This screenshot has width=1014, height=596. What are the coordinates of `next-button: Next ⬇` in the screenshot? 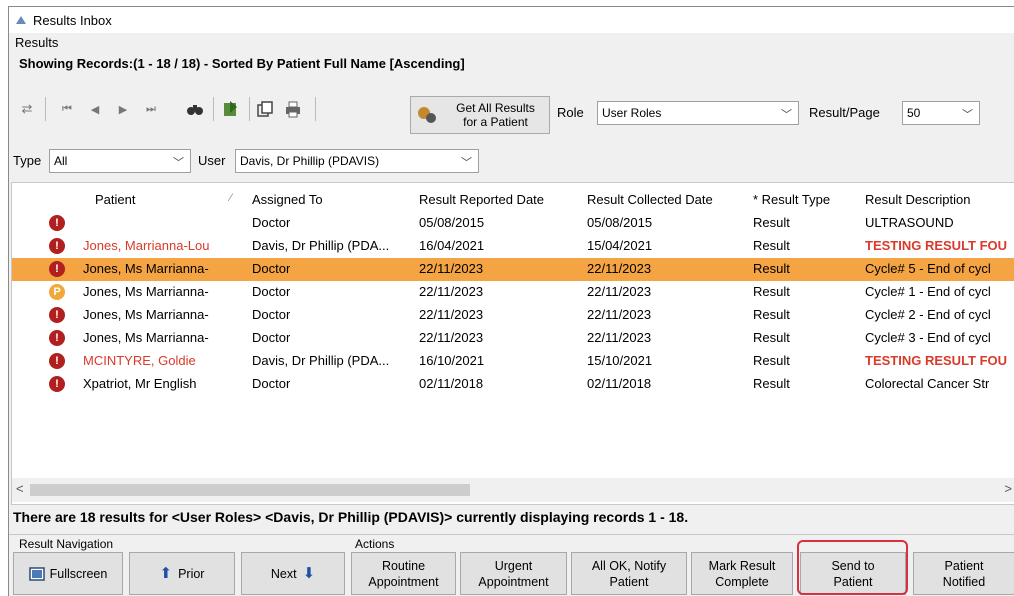 It's located at (293, 573).